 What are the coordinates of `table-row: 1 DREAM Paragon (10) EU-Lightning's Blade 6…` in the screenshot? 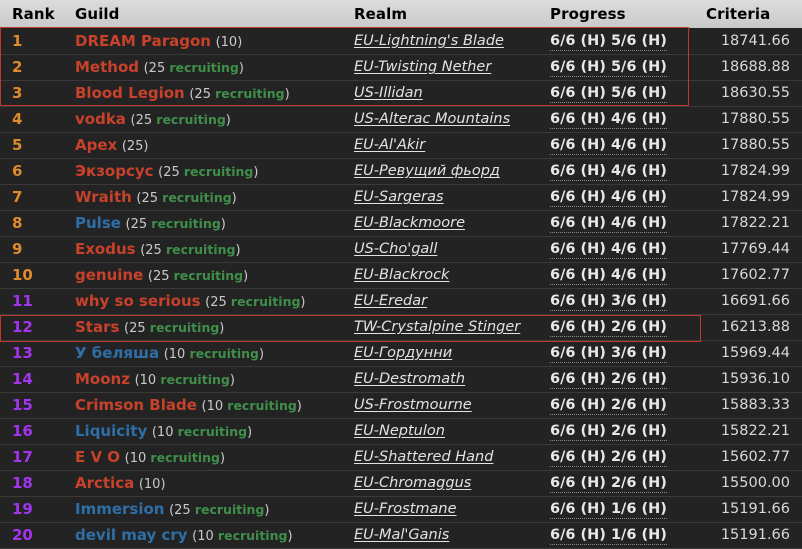 It's located at (401, 41).